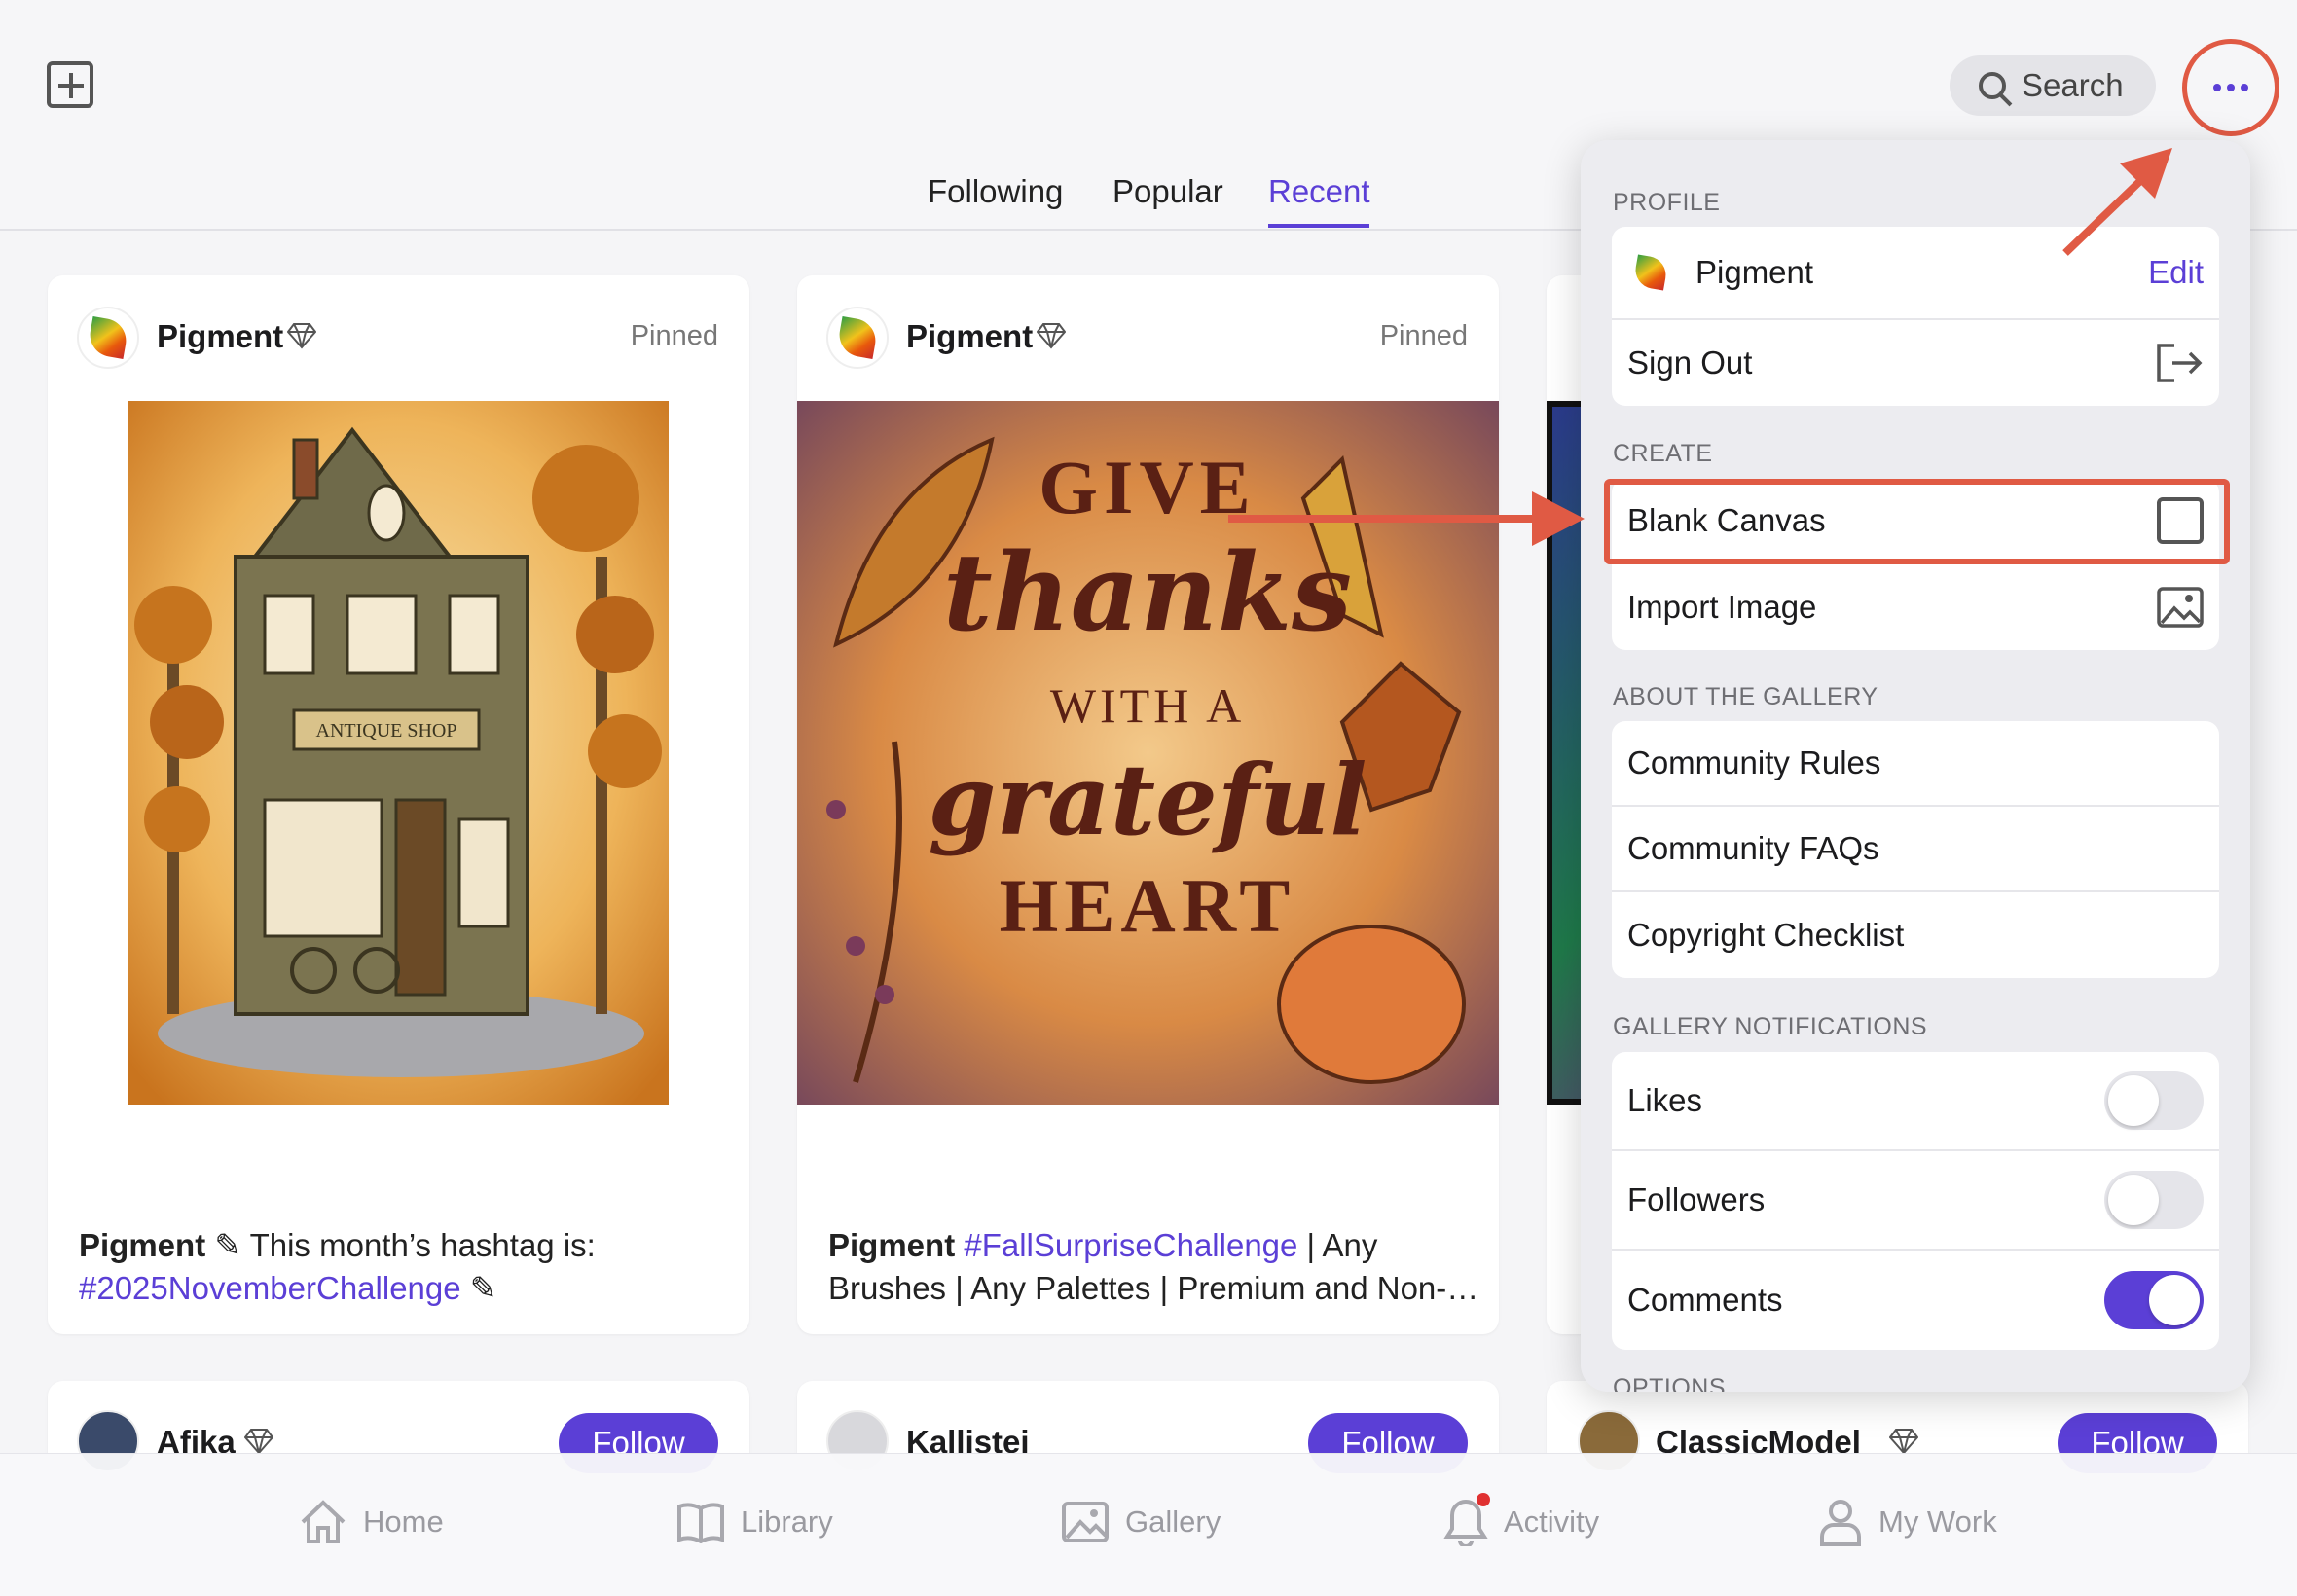  Describe the element at coordinates (2217, 88) in the screenshot. I see `ellipsis-icon` at that location.